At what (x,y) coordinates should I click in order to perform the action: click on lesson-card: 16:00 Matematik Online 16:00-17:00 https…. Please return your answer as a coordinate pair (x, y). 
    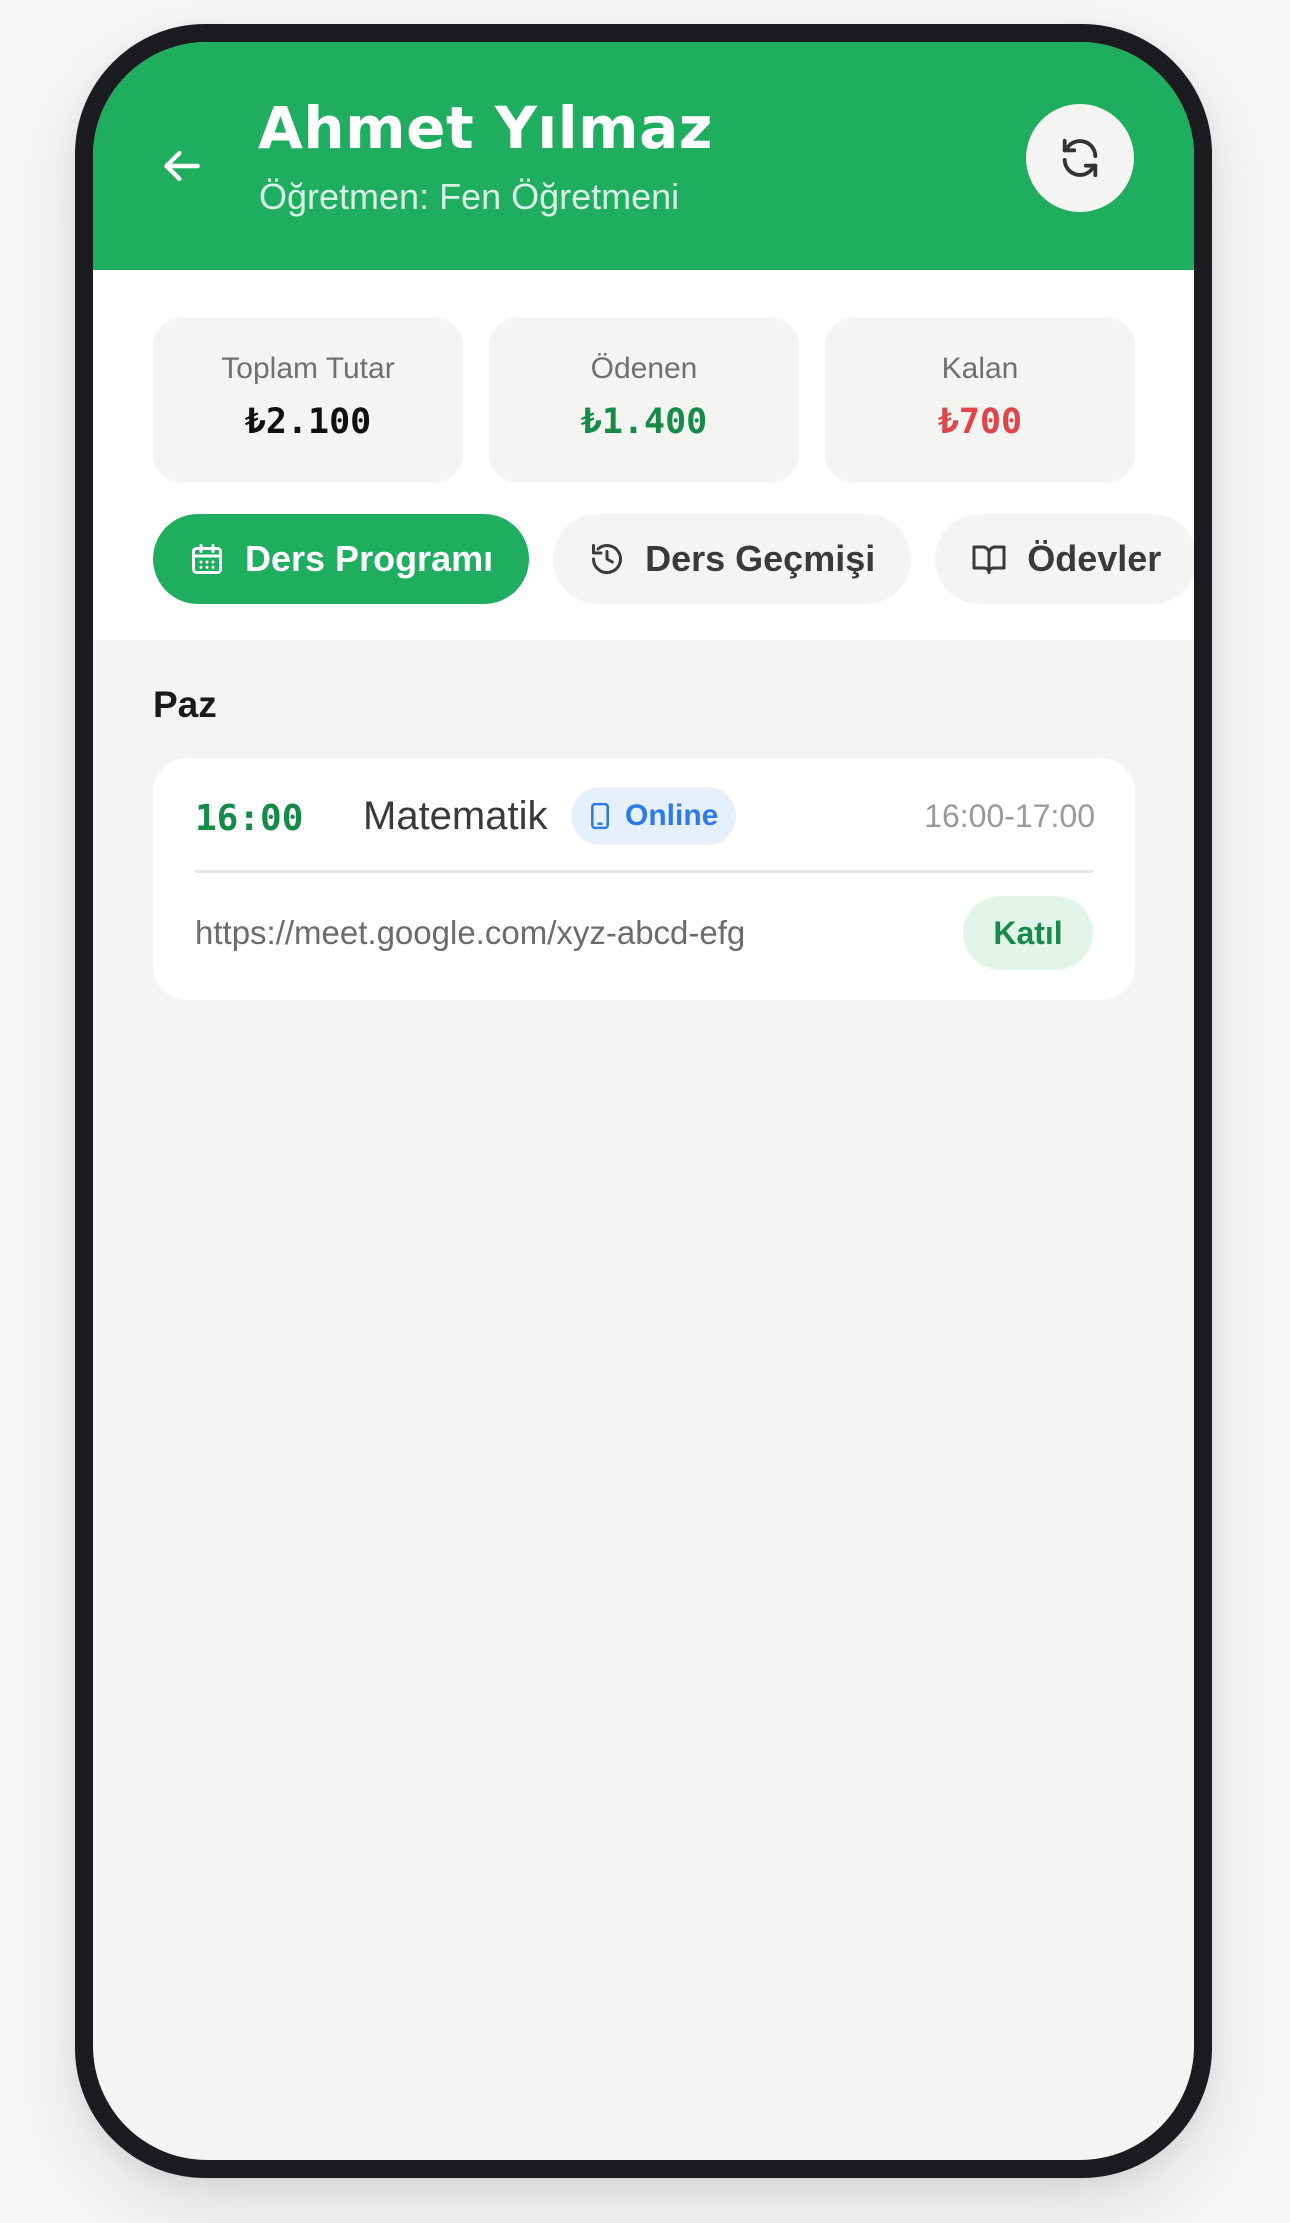
    Looking at the image, I should click on (644, 879).